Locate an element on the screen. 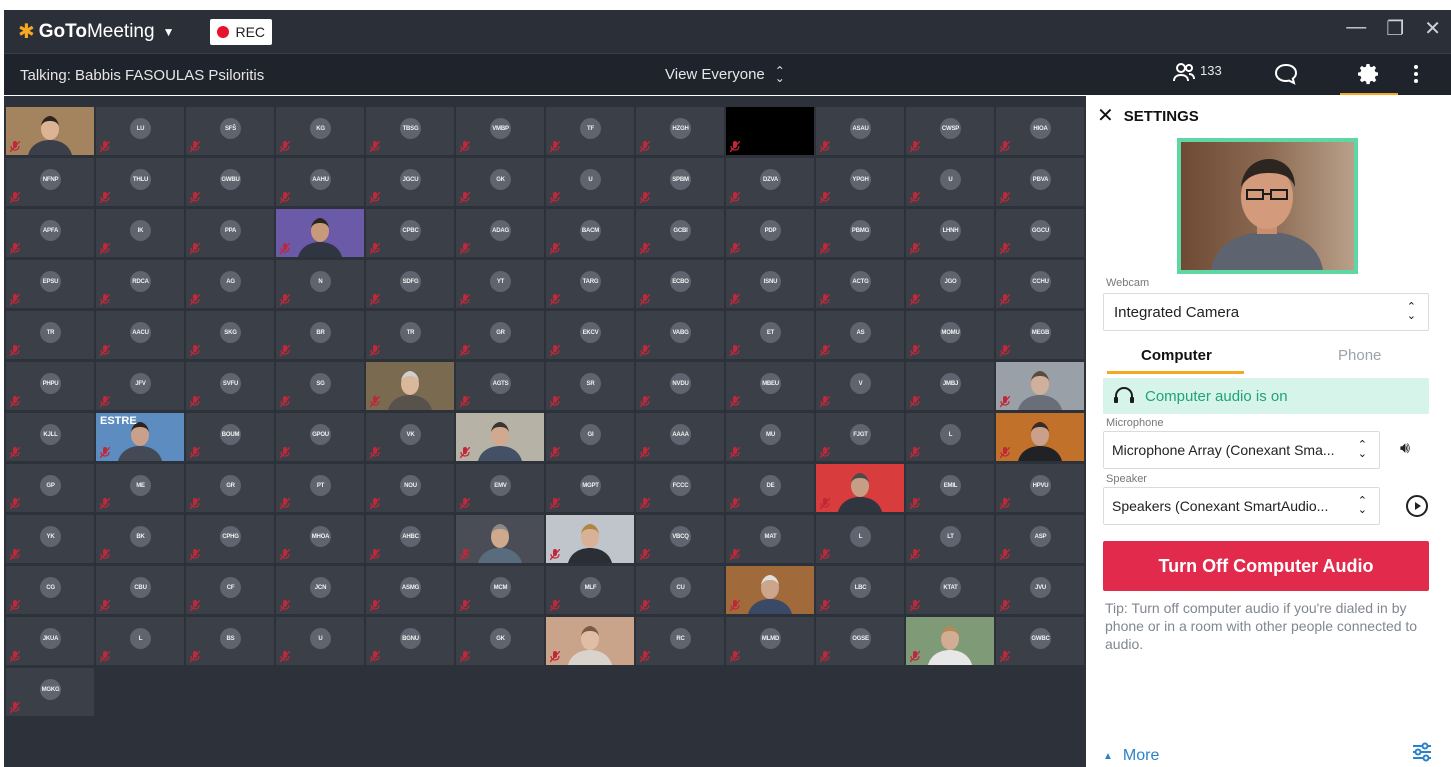 Image resolution: width=1451 pixels, height=767 pixels. participant-tile: BACM is located at coordinates (590, 233).